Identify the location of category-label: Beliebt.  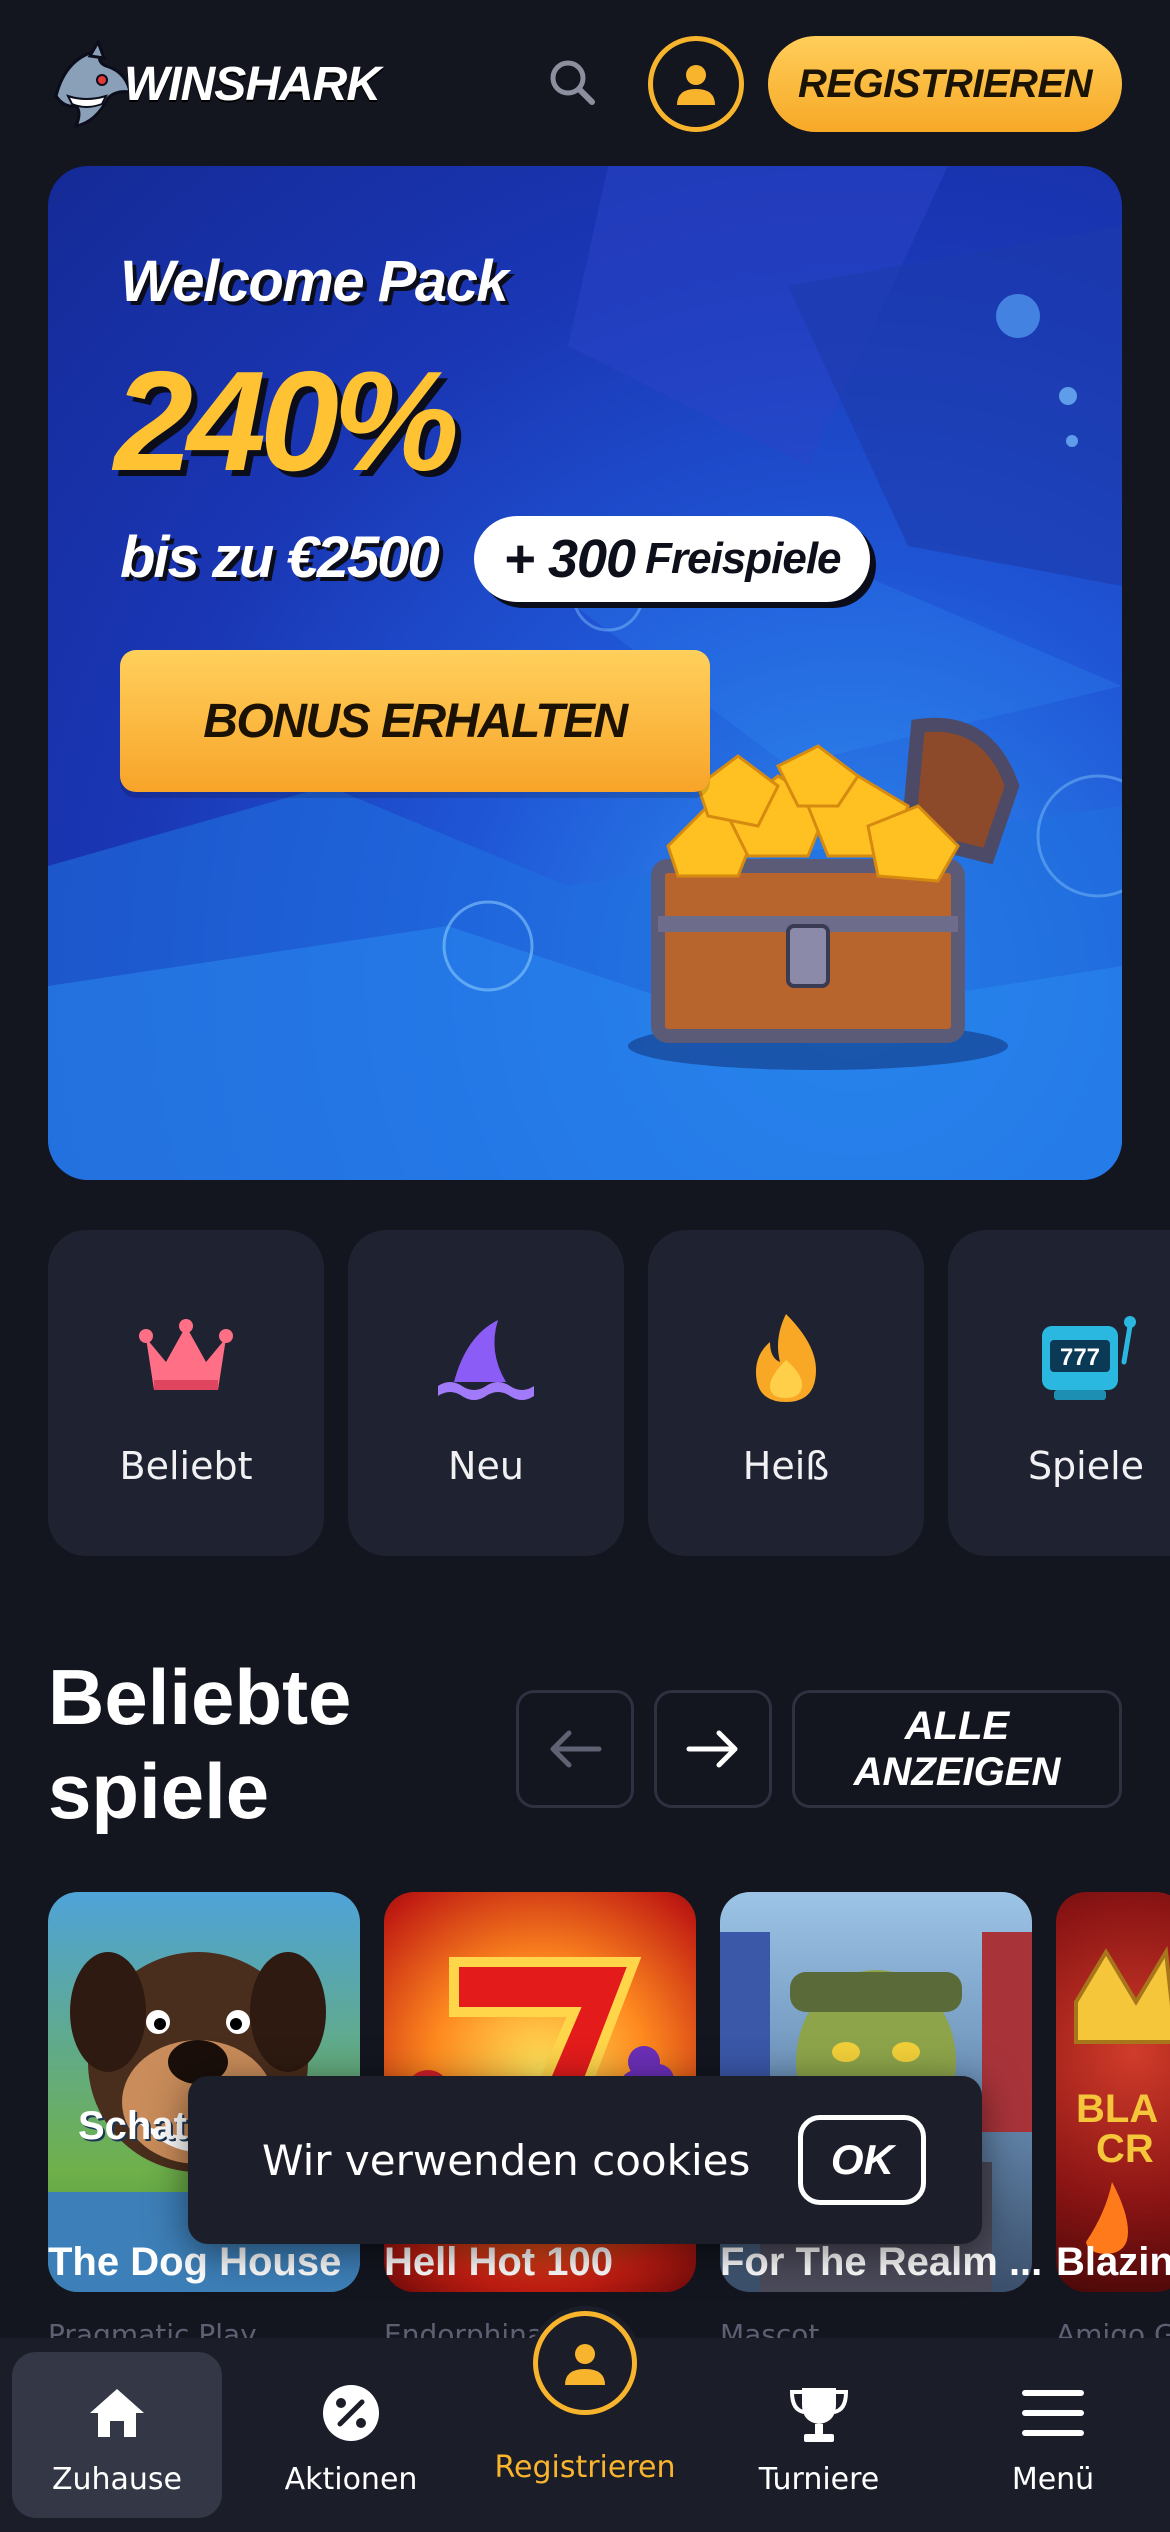
(186, 1466).